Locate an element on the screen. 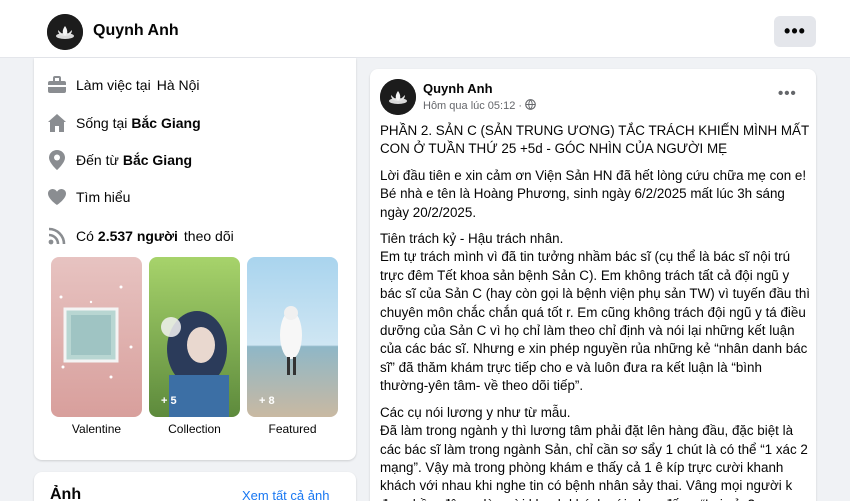 The image size is (850, 501). featured-thumbnail is located at coordinates (292, 337).